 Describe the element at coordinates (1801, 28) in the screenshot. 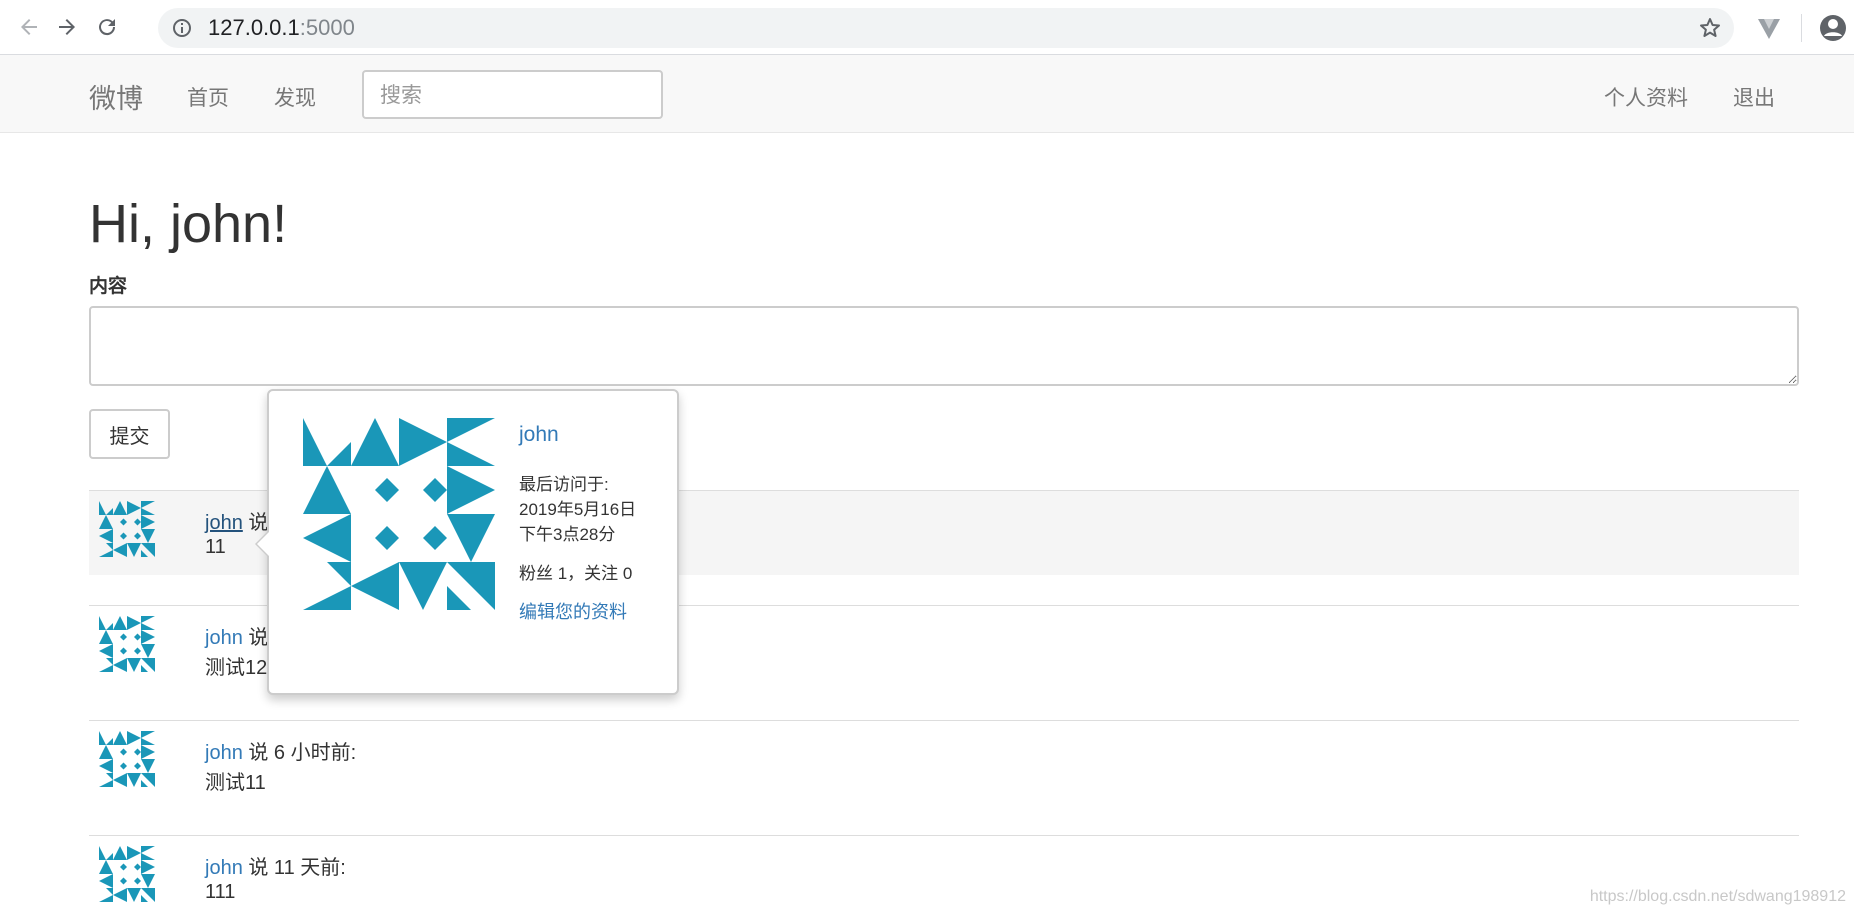

I see `toolbar-divider` at that location.